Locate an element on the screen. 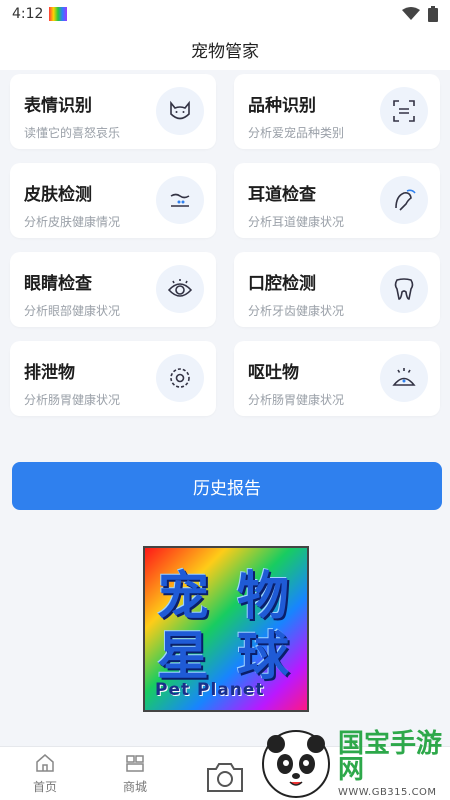  history-report-label: 历史报告 is located at coordinates (227, 488).